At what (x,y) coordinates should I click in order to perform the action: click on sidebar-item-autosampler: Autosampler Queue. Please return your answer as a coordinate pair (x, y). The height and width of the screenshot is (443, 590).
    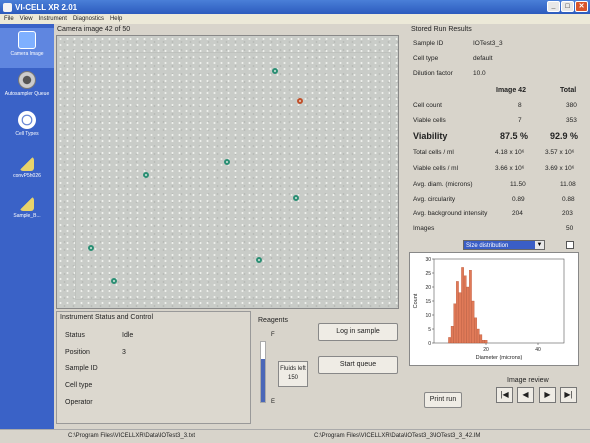
    Looking at the image, I should click on (27, 88).